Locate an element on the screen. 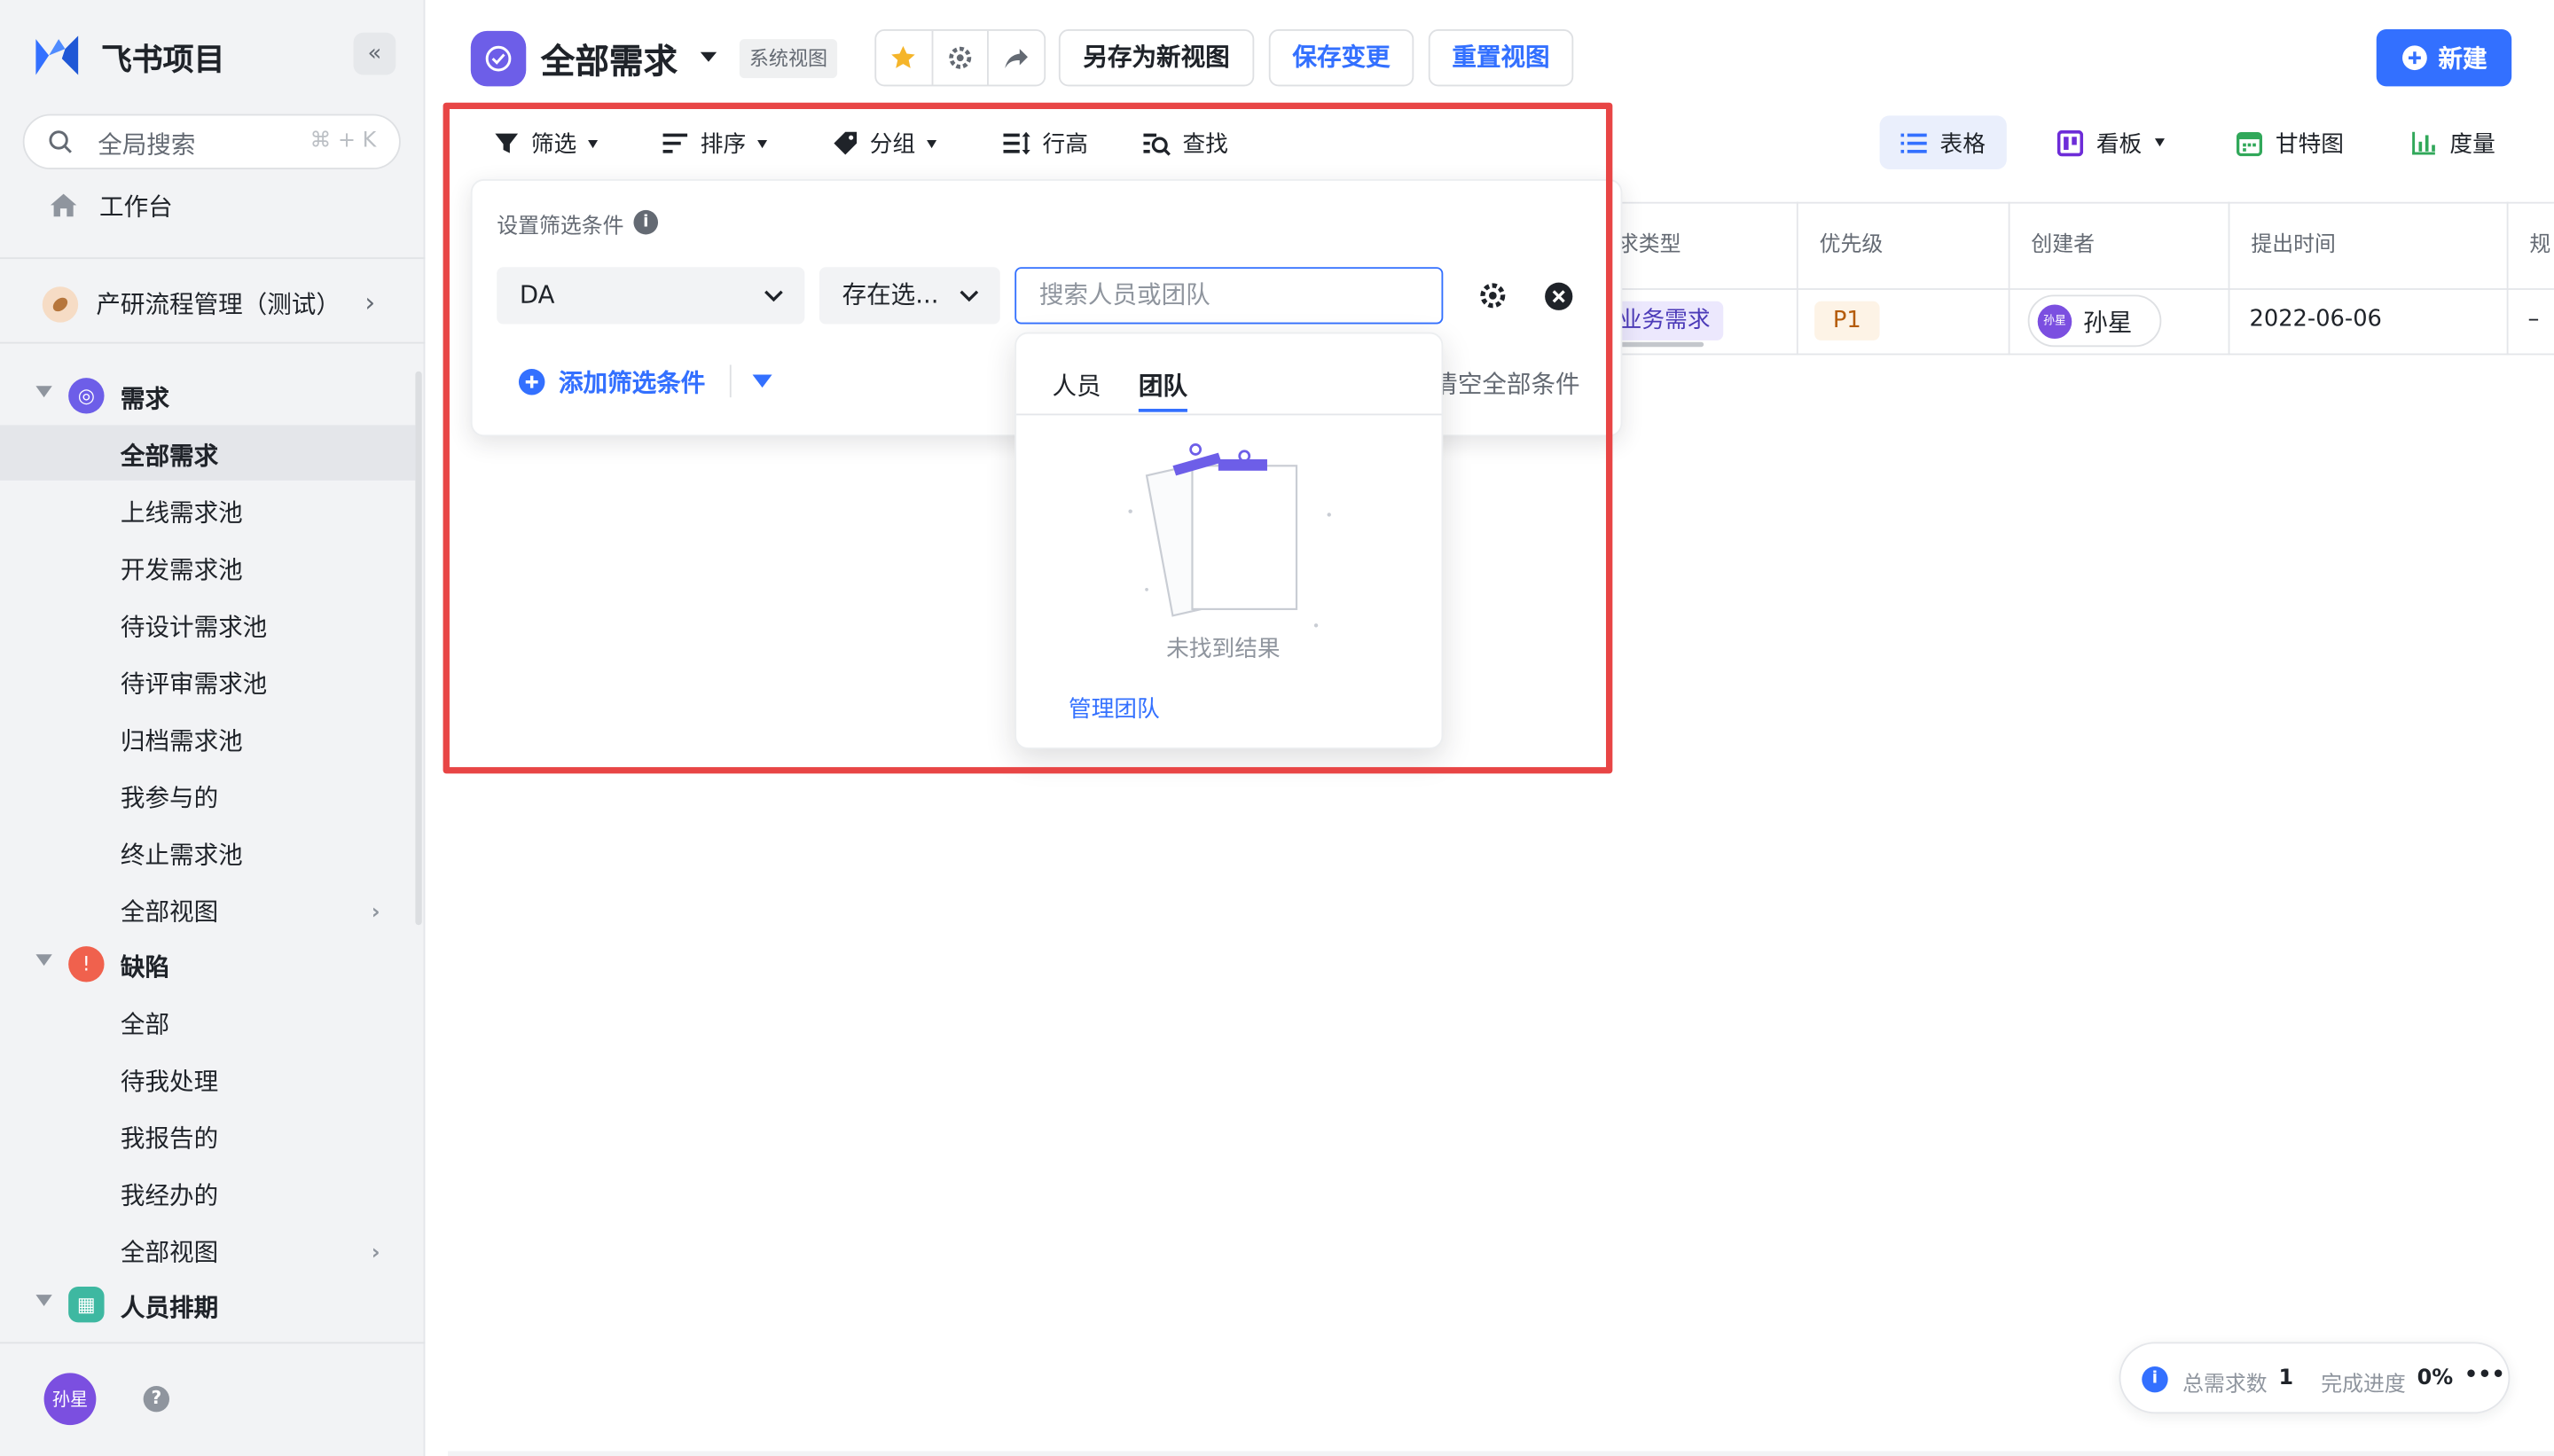  search-shortcut: ⌘ + K is located at coordinates (343, 141).